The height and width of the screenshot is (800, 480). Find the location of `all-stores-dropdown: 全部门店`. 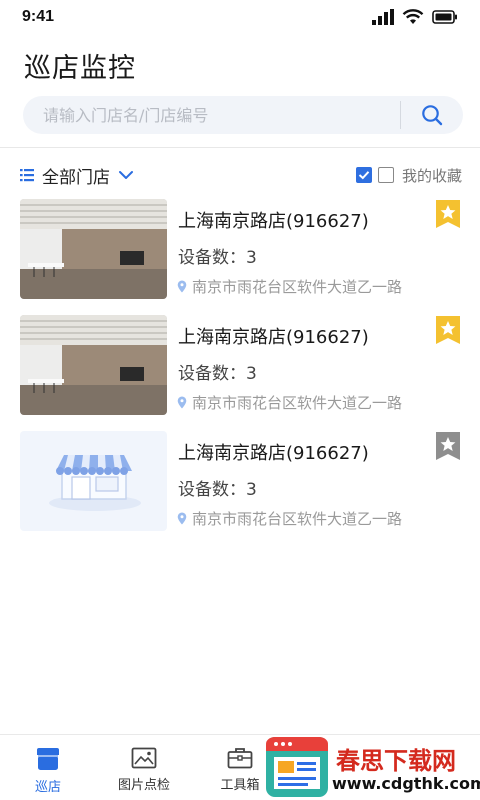

all-stores-dropdown: 全部门店 is located at coordinates (77, 175).